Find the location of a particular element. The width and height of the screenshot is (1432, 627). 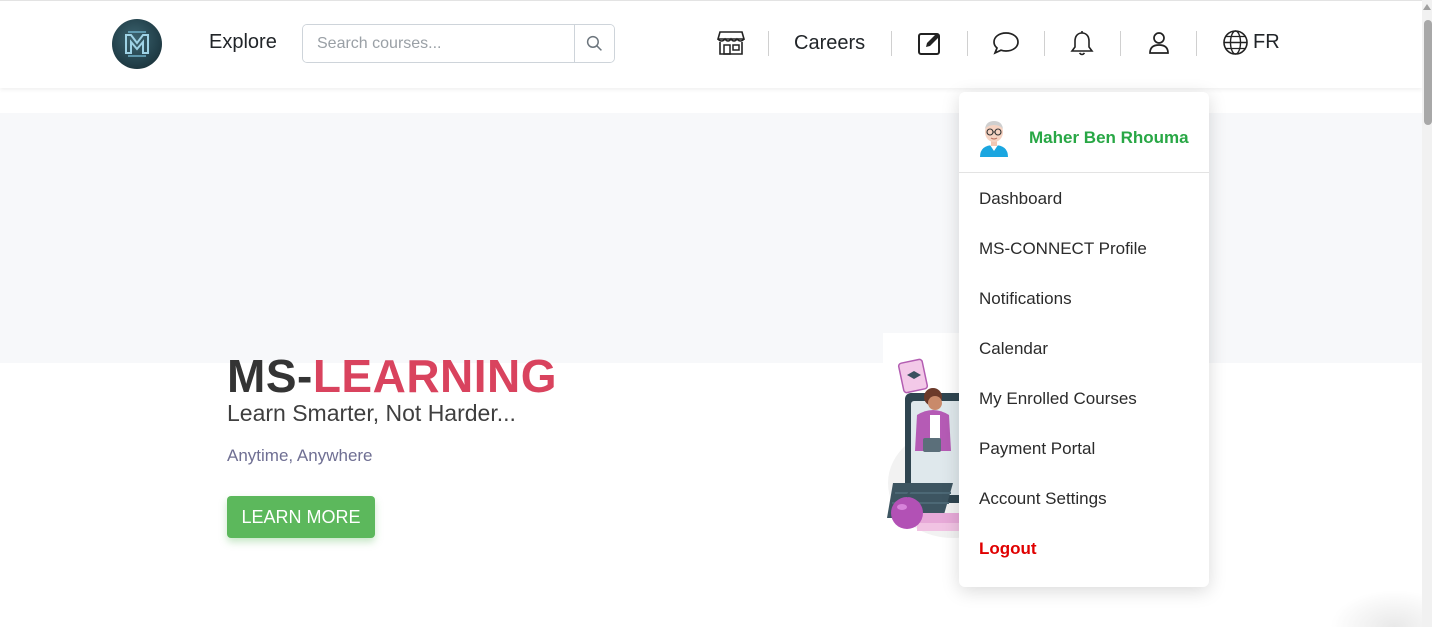

hero-tagline: Anytime, Anywhere is located at coordinates (300, 455).